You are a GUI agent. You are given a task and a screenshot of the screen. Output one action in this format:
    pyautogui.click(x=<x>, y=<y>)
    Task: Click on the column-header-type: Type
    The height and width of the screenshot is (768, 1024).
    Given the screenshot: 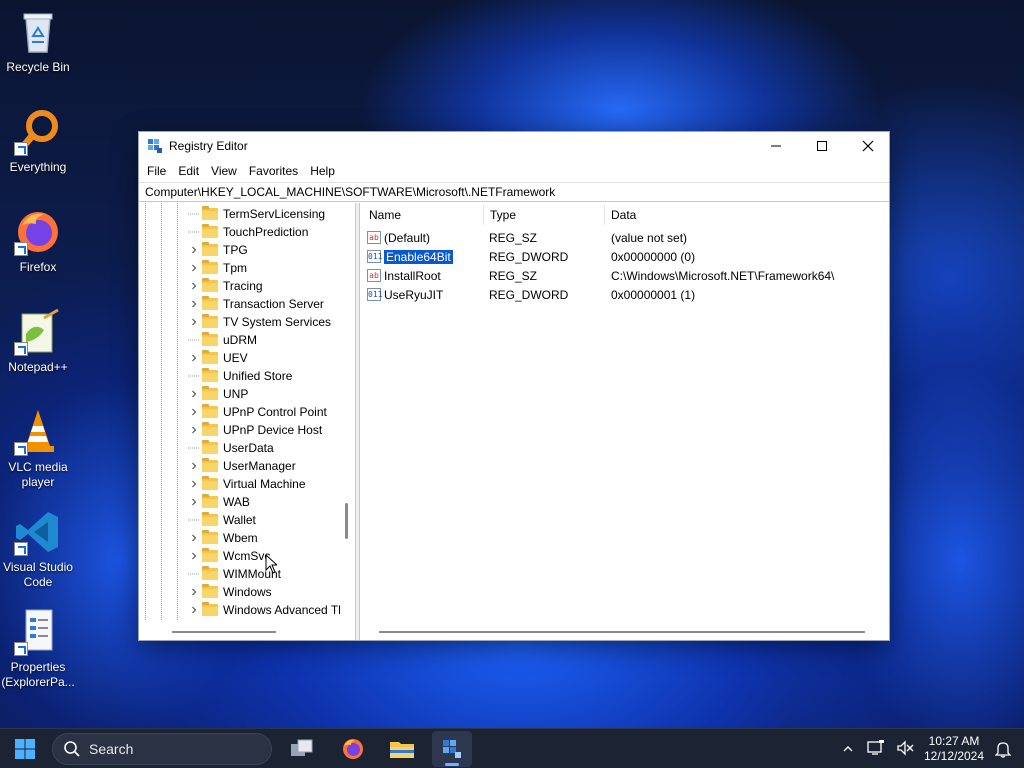 What is the action you would take?
    pyautogui.click(x=503, y=215)
    